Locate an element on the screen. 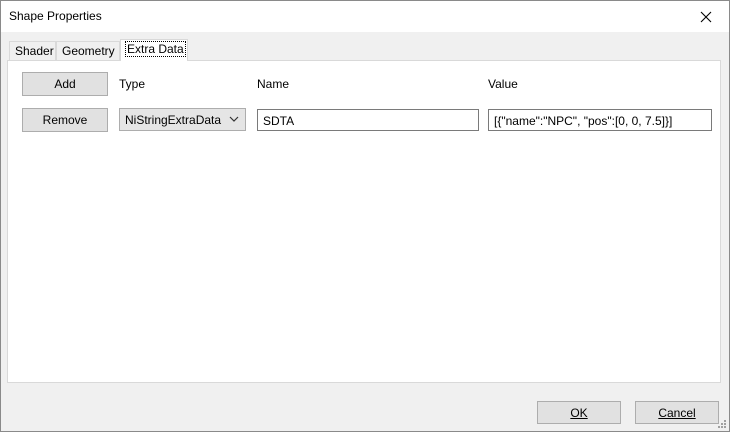 The height and width of the screenshot is (432, 730). add-button: Add is located at coordinates (65, 84).